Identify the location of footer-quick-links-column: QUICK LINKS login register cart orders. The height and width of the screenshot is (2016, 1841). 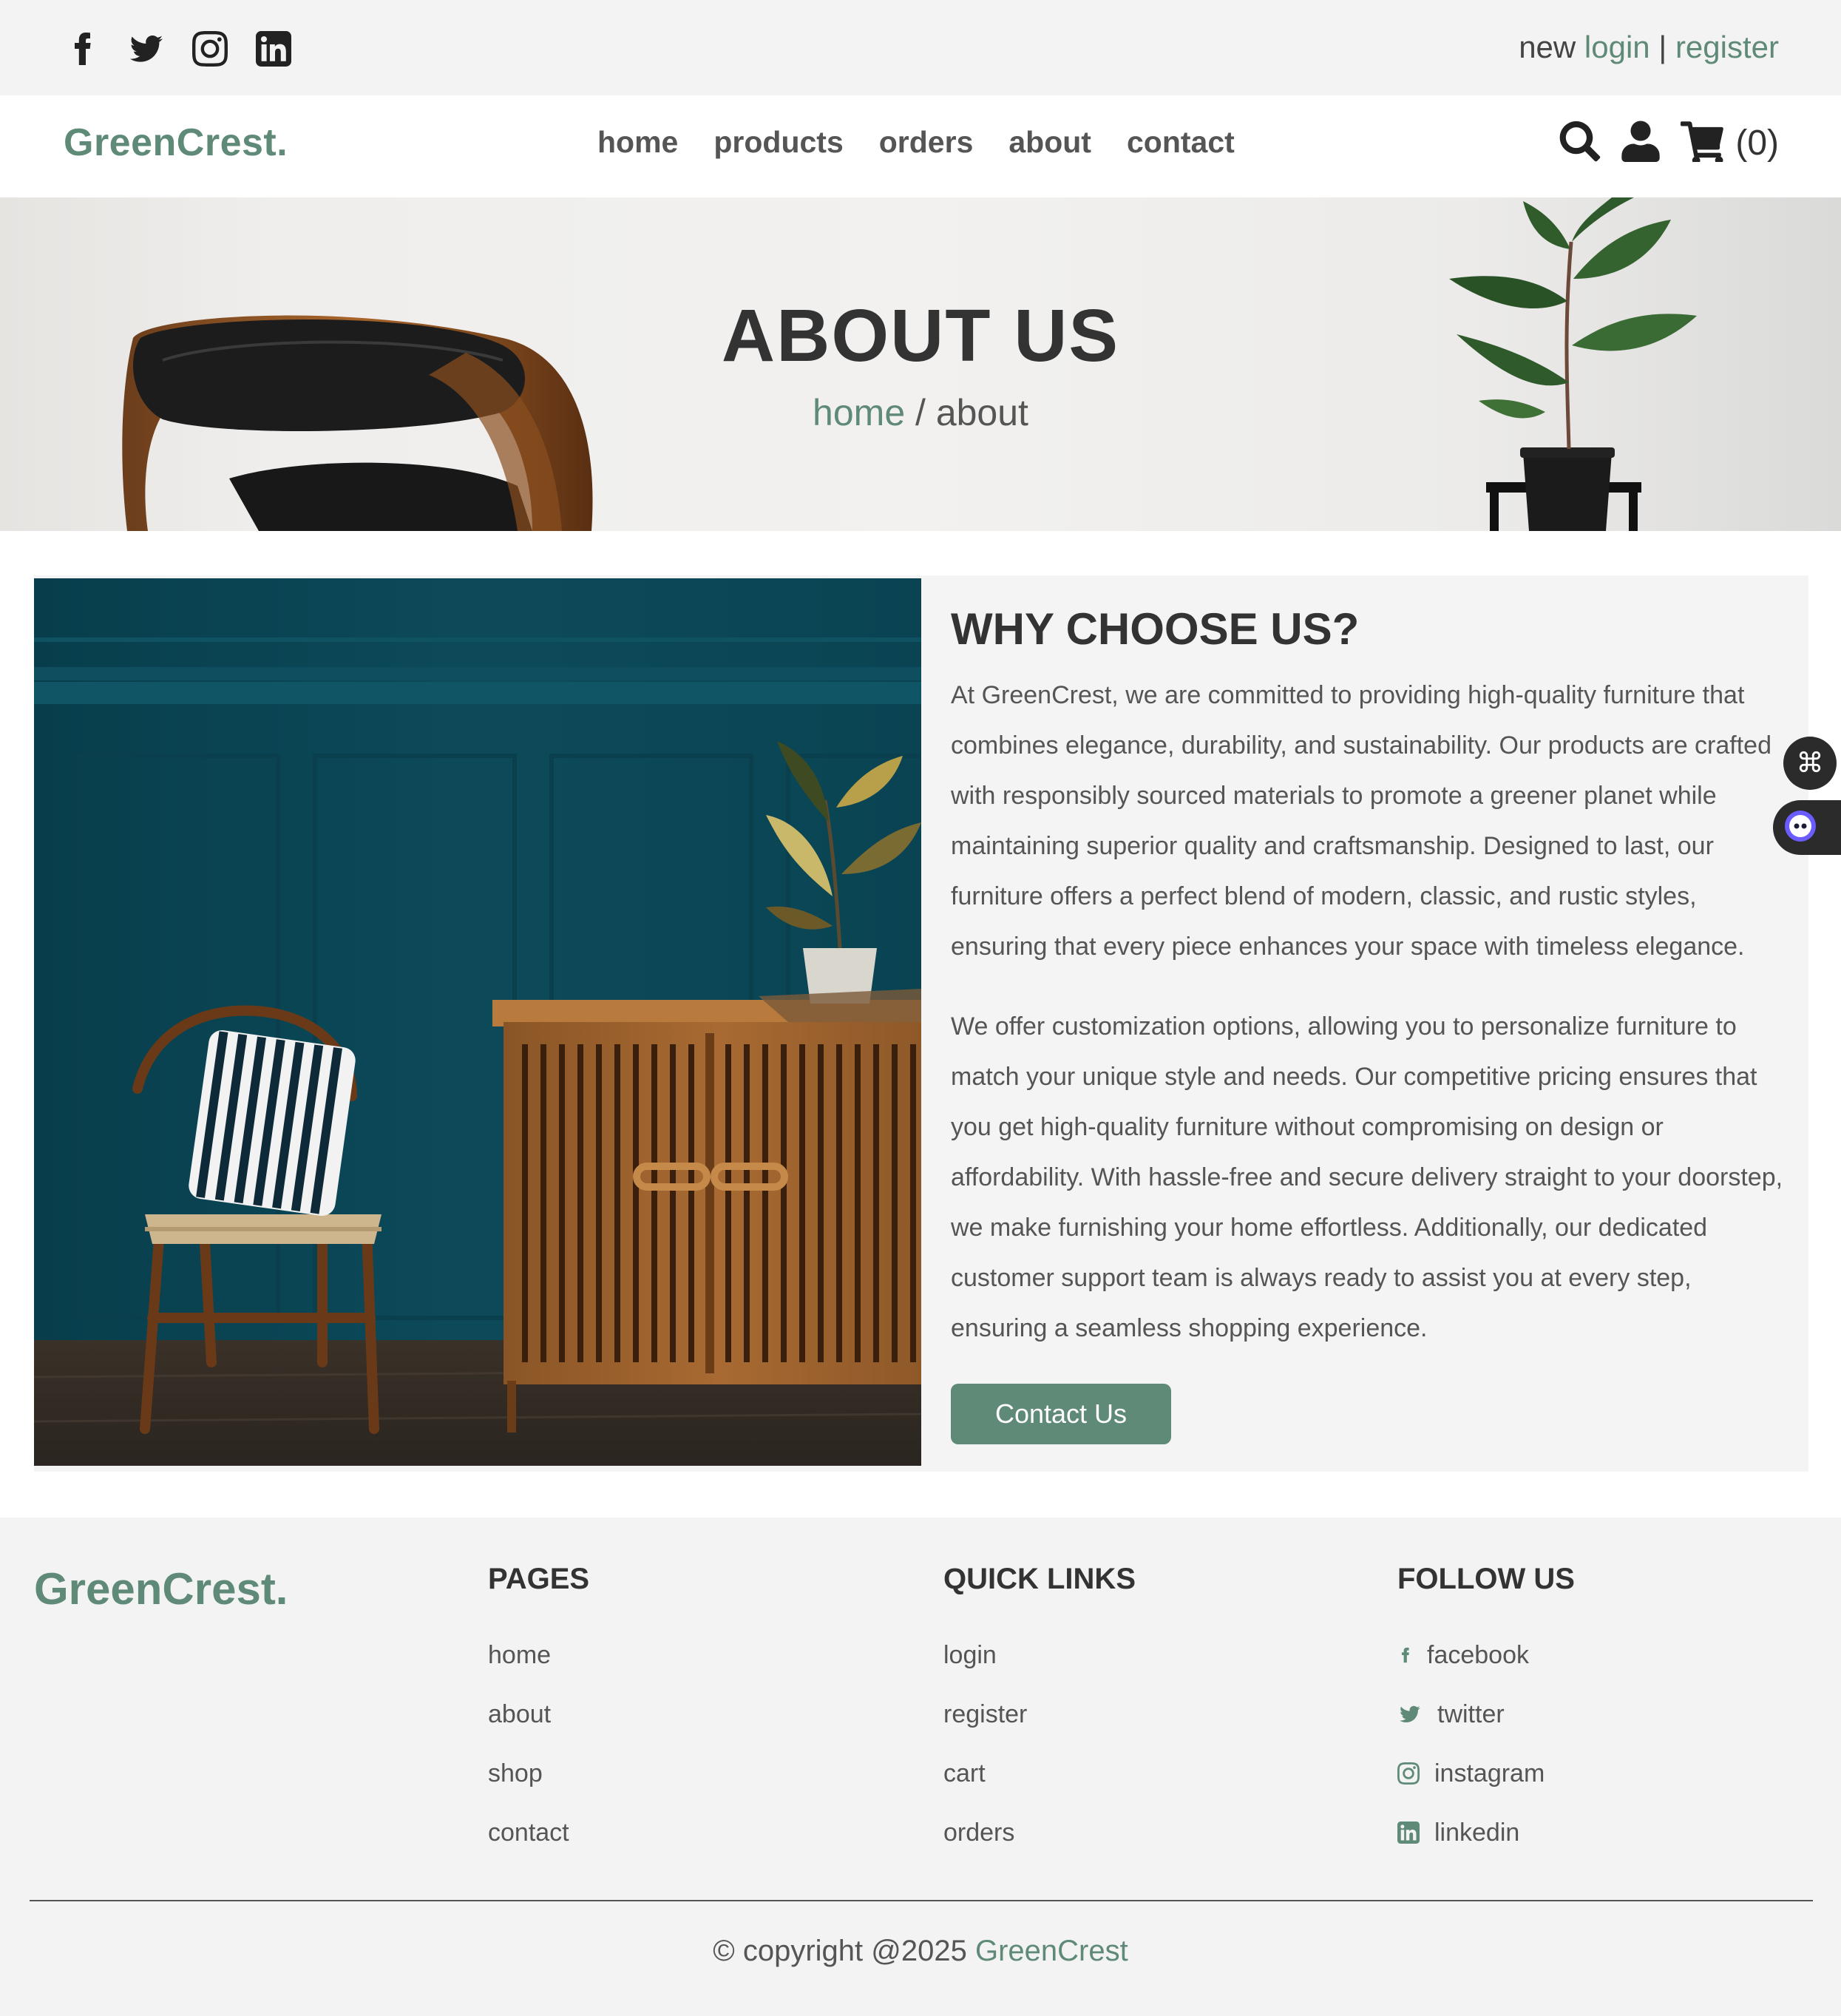
(1039, 1712).